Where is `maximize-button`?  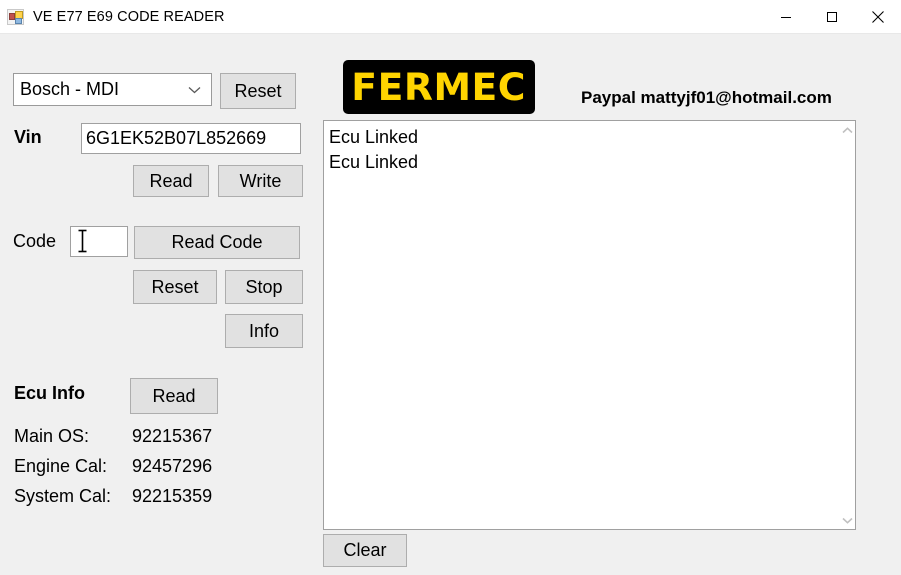
maximize-button is located at coordinates (832, 16).